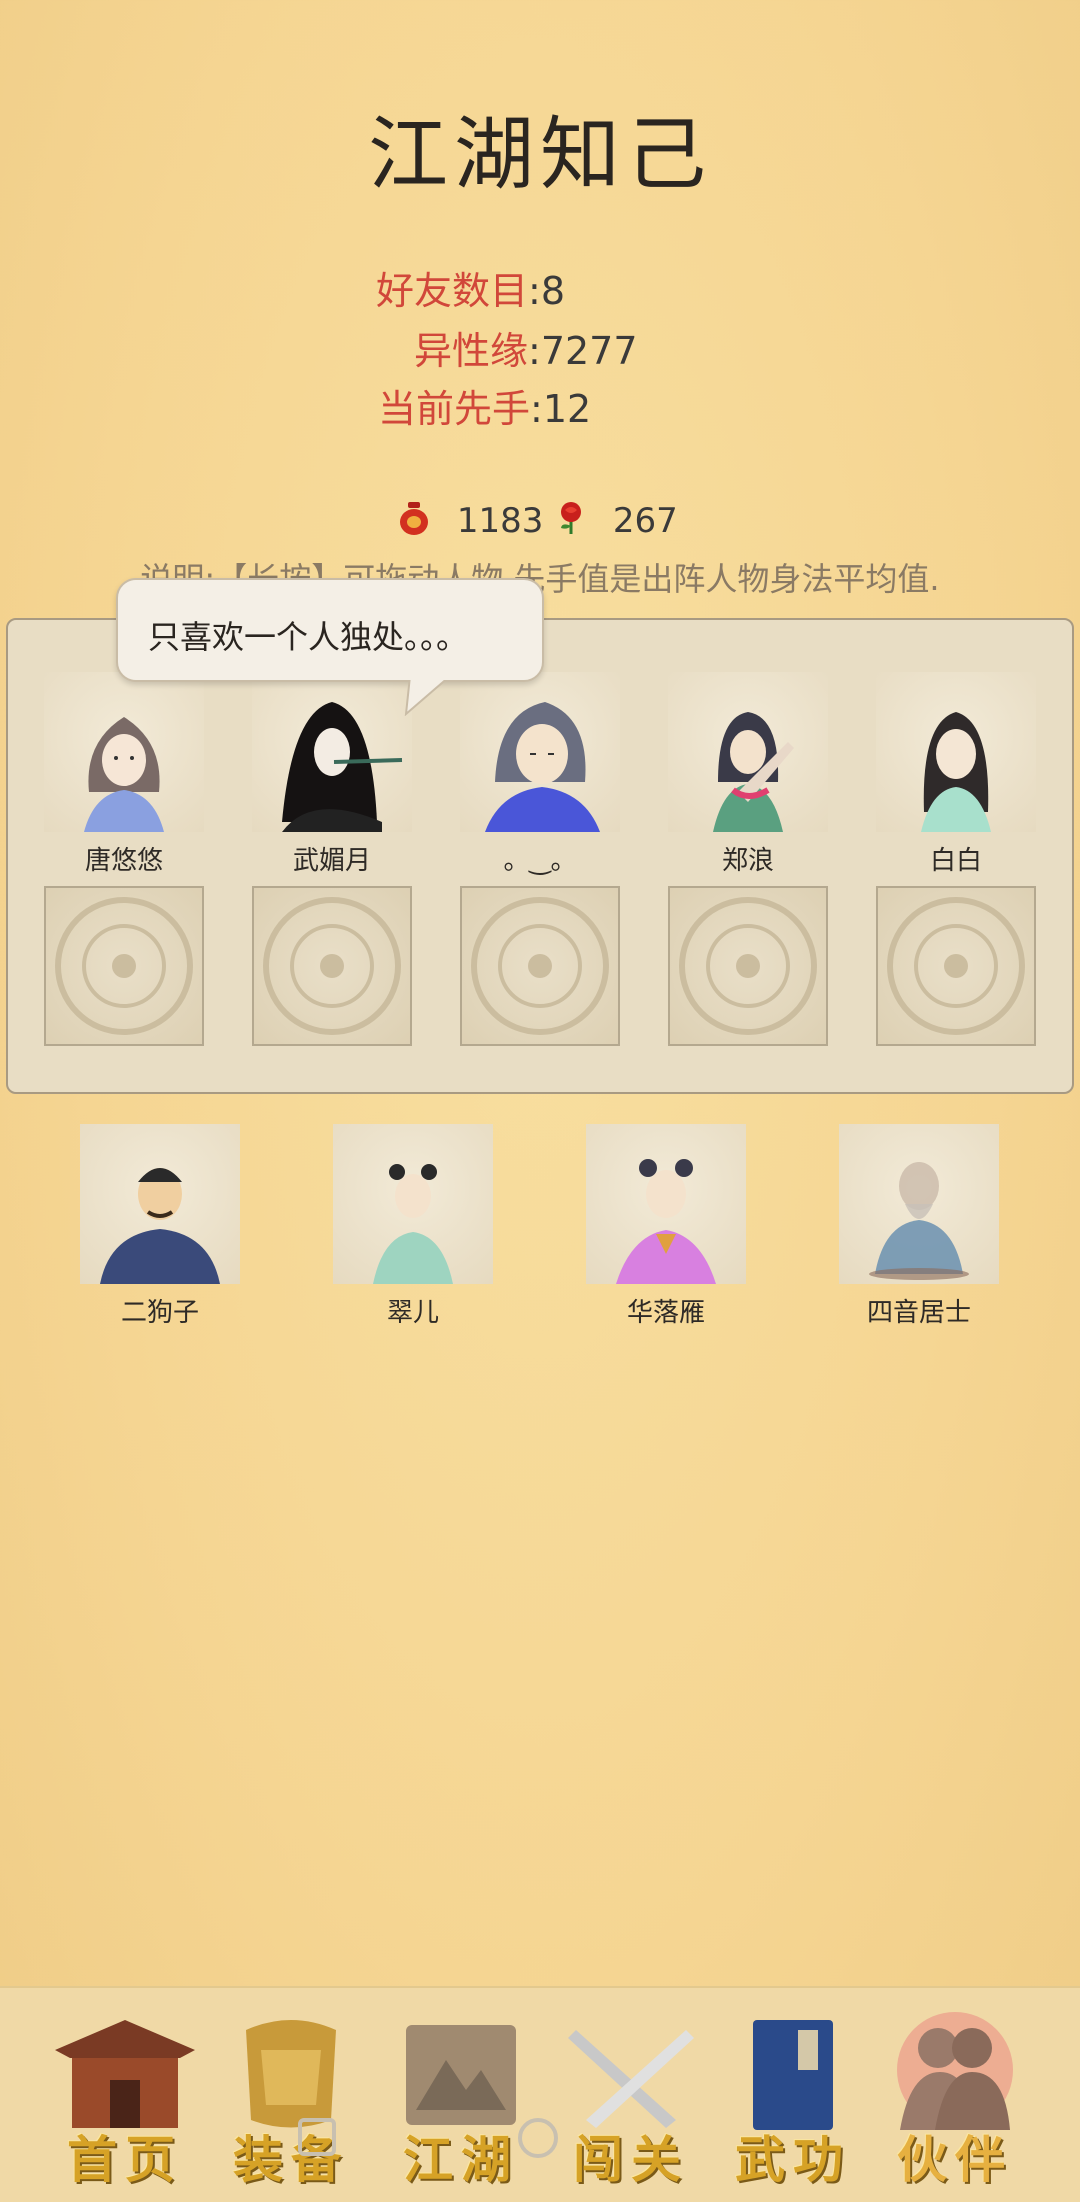 This screenshot has height=2202, width=1080. I want to click on tab-jianghu: 江湖, so click(461, 2099).